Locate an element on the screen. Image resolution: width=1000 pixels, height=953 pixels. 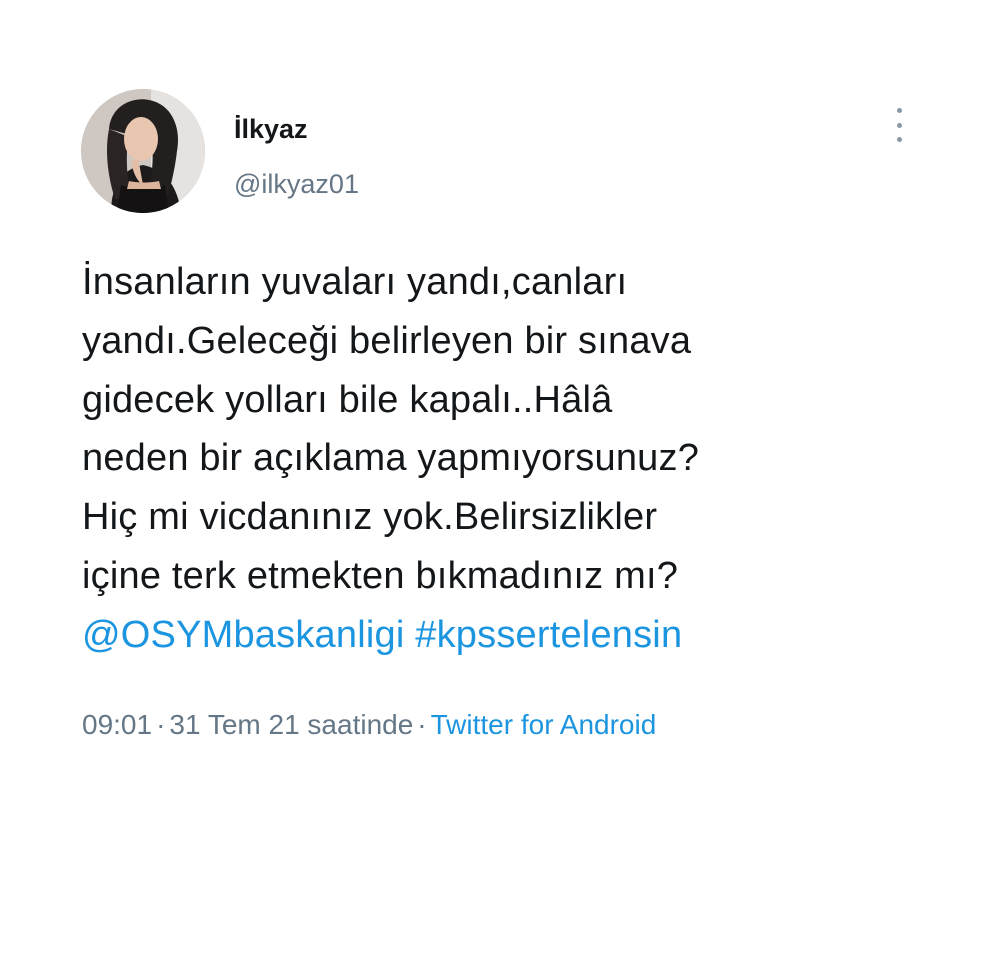
display-name: İlkyaz is located at coordinates (271, 129).